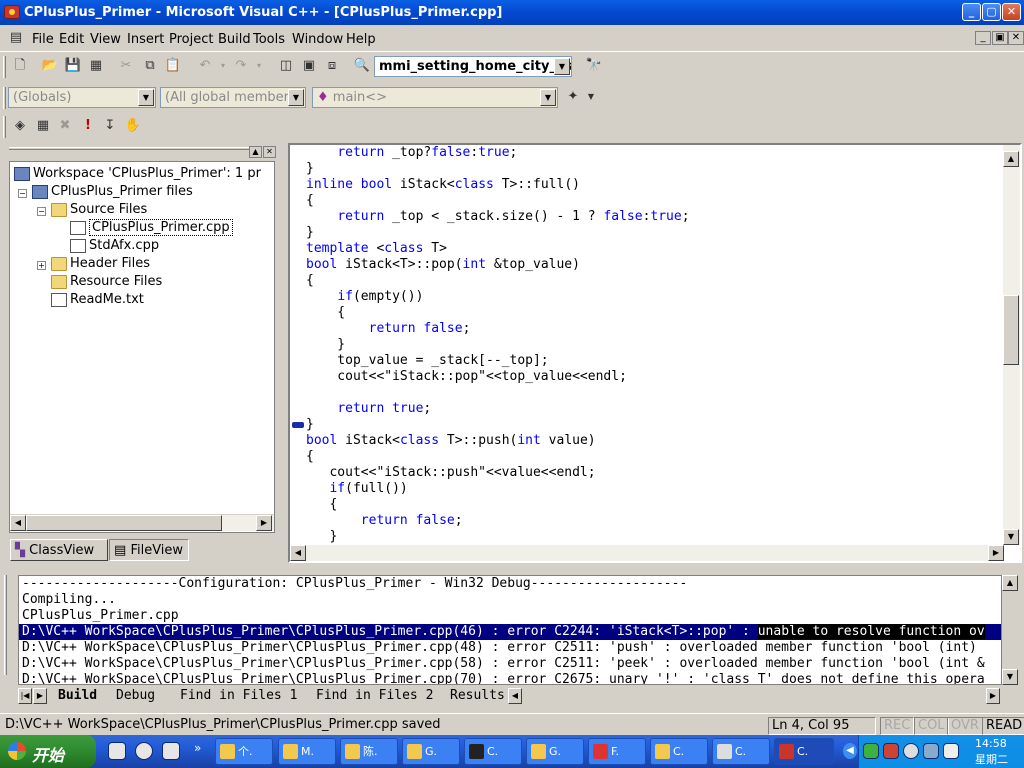  Describe the element at coordinates (656, 153) in the screenshot. I see `code-line: return _top?false:true;` at that location.